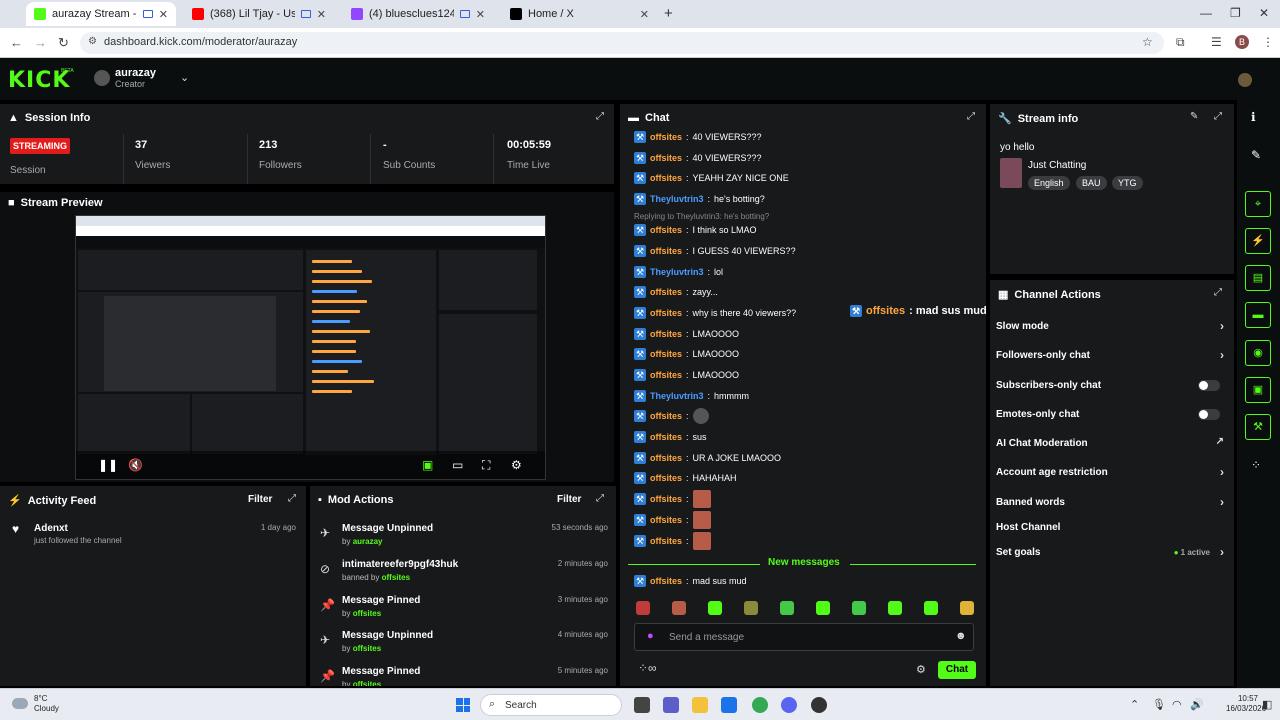 The width and height of the screenshot is (1280, 720). I want to click on creator-avatar, so click(102, 78).